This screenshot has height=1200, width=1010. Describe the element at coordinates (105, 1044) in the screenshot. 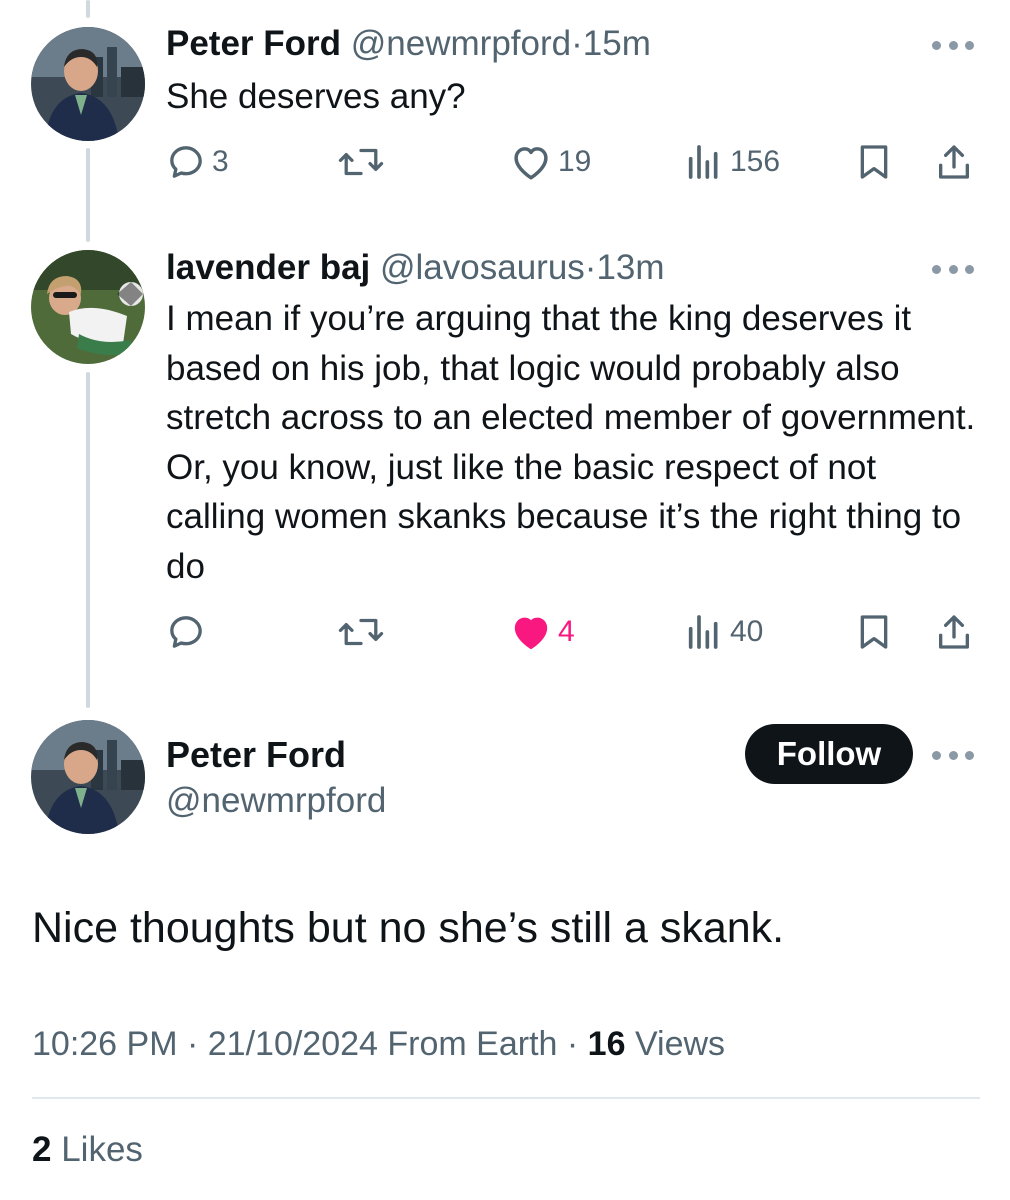

I see `tweet-time: 10:26 PM` at that location.